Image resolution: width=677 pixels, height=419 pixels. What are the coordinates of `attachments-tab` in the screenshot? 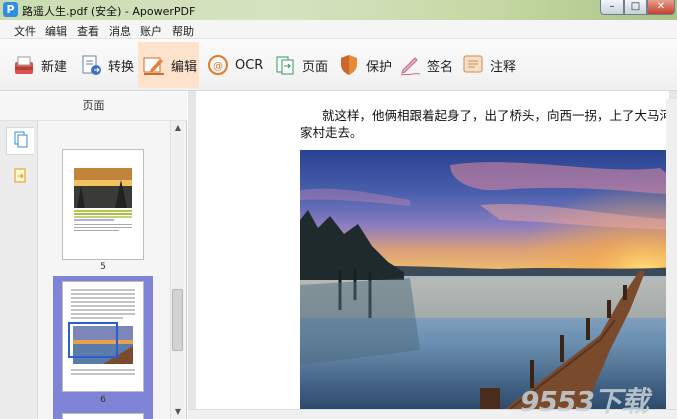 It's located at (20, 177).